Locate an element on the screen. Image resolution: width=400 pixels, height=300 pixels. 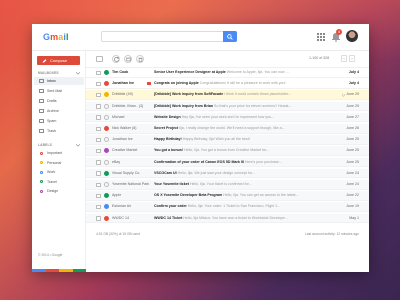
sidebar-item-inbox: Inbox is located at coordinates (59, 81).